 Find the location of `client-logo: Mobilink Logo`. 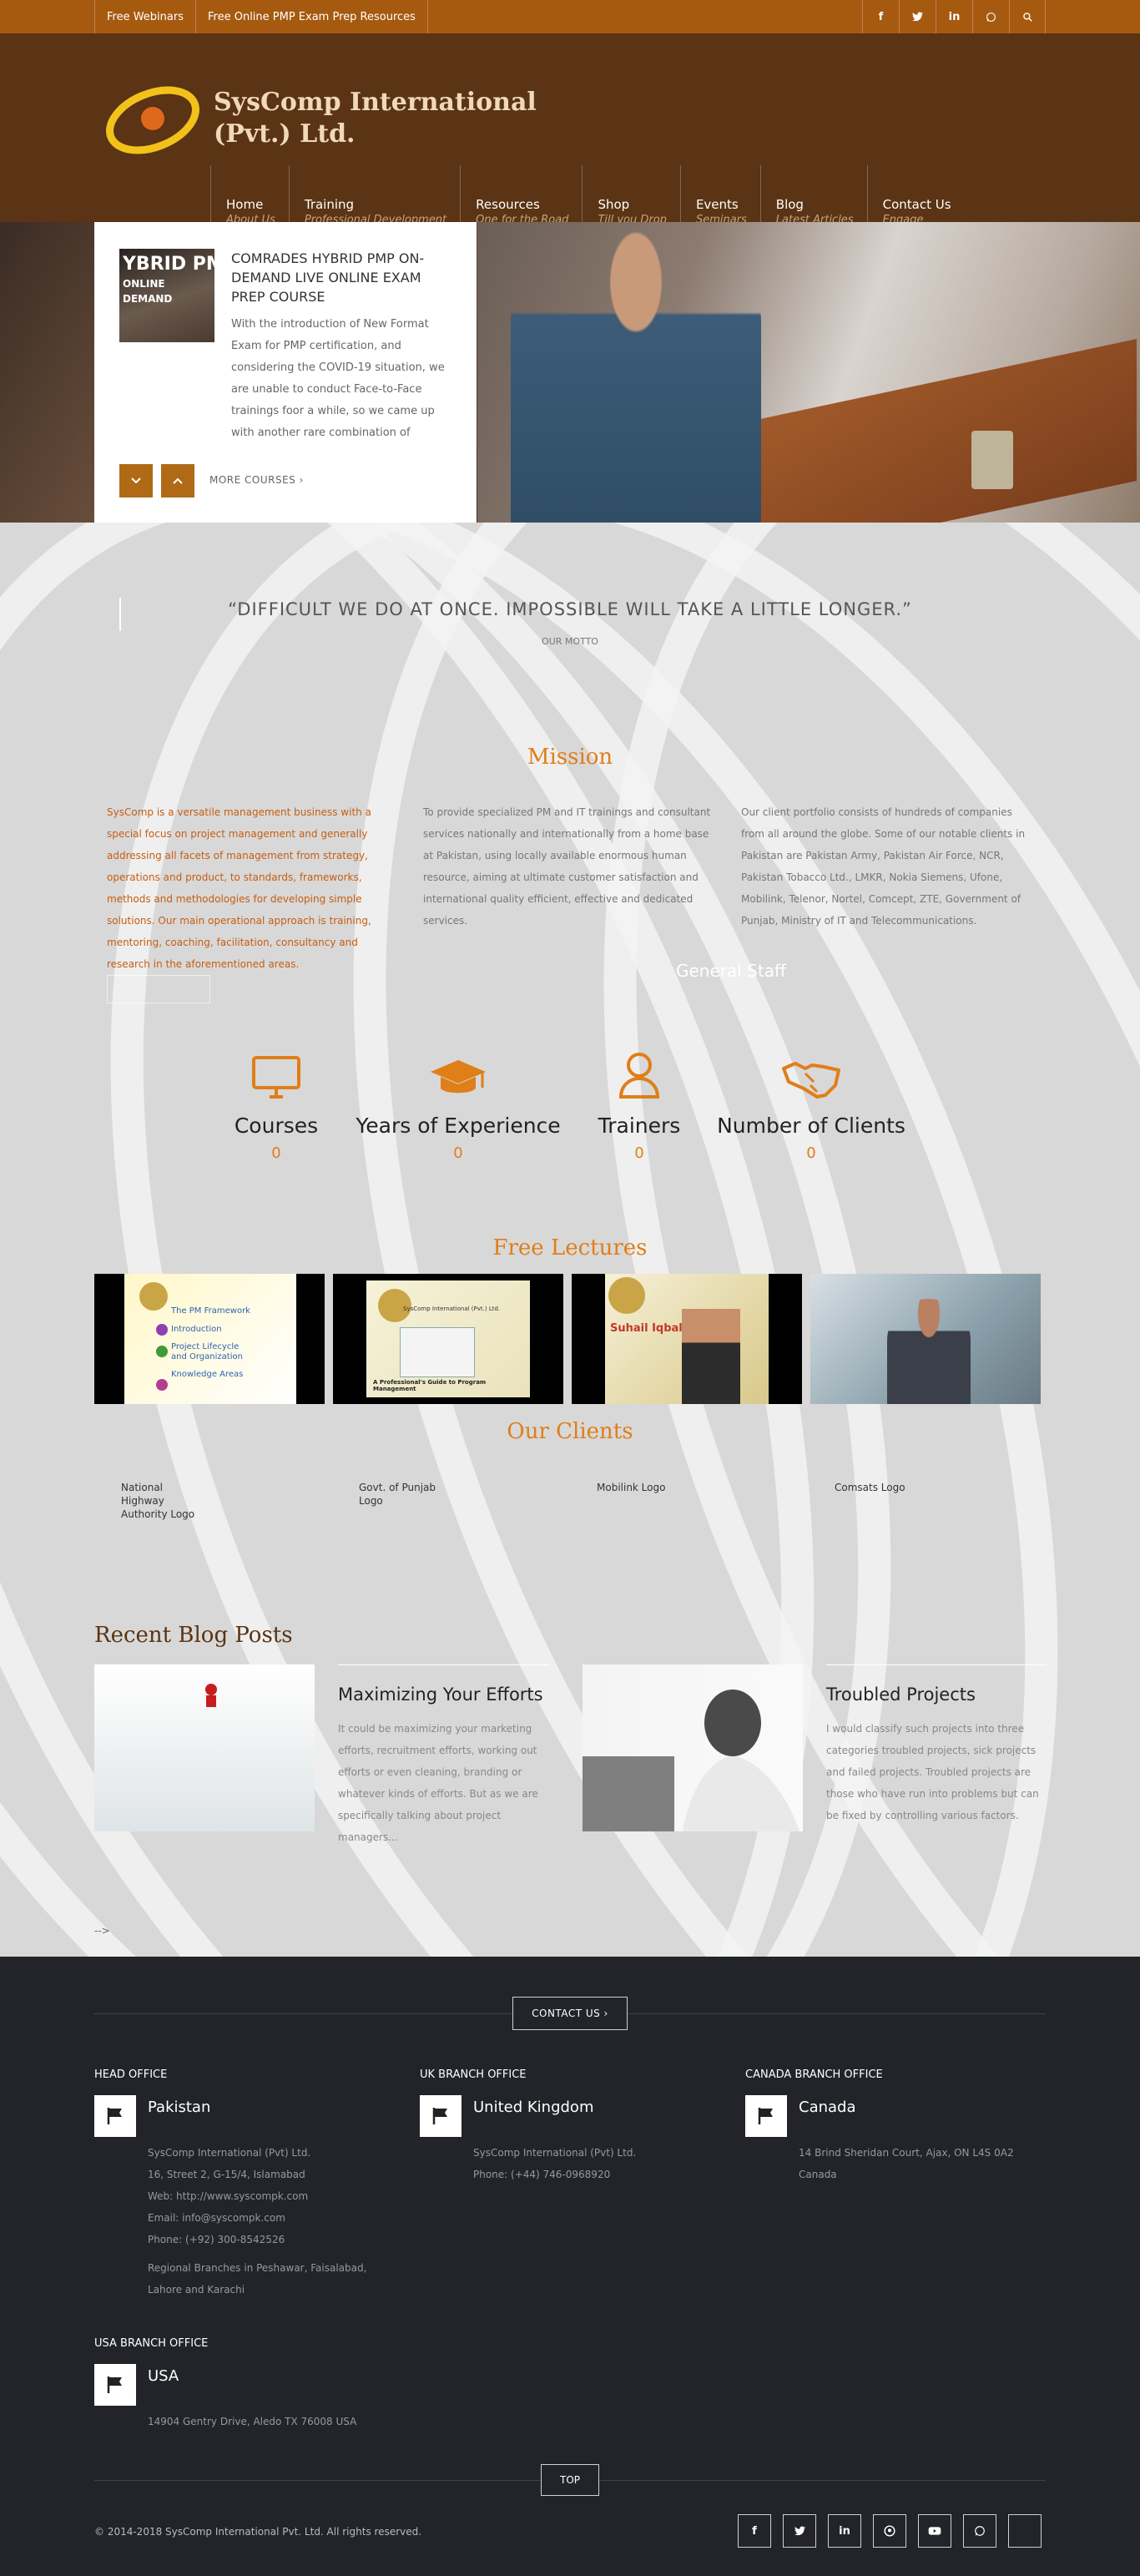

client-logo: Mobilink Logo is located at coordinates (647, 1487).